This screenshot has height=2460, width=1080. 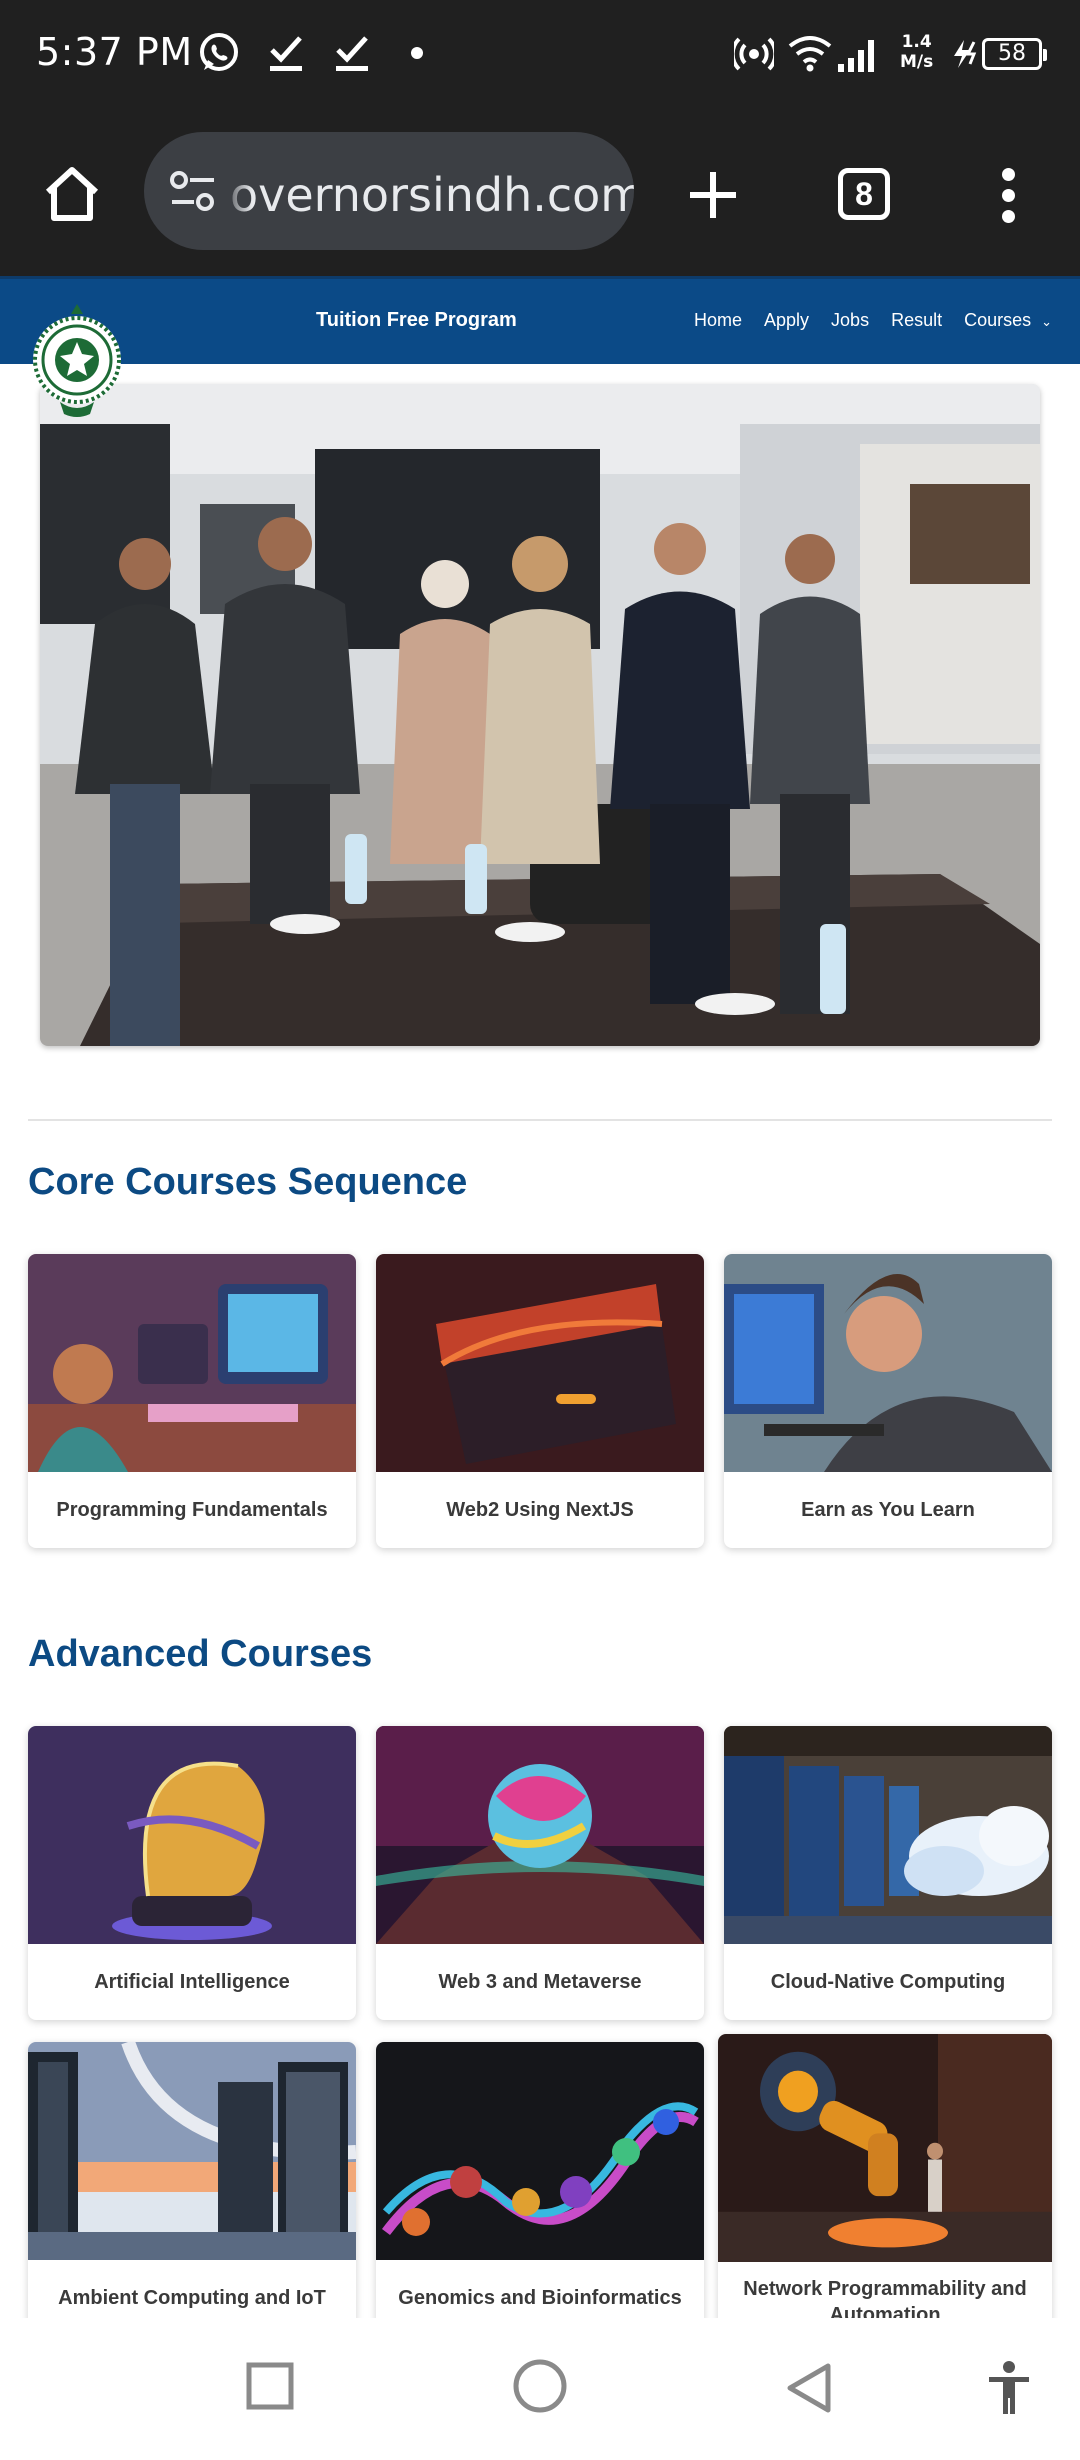 What do you see at coordinates (888, 1510) in the screenshot?
I see `course-title: Earn as You Learn` at bounding box center [888, 1510].